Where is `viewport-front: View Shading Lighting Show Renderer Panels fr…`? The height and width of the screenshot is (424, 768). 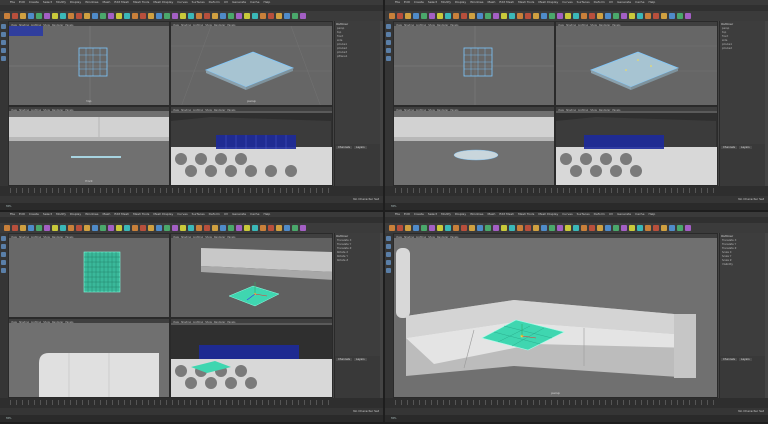
viewport-front: View Shading Lighting Show Renderer Panels fr… is located at coordinates (89, 146).